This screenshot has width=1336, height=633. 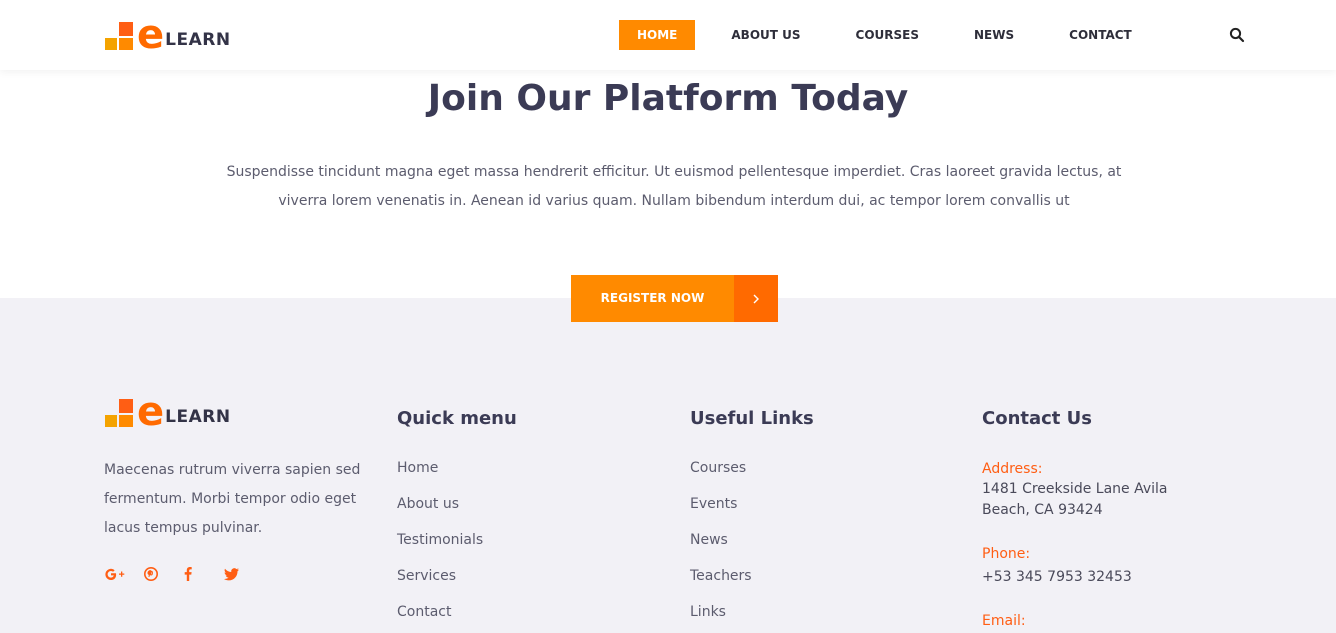 What do you see at coordinates (1042, 510) in the screenshot?
I see `address-line-2: Beach, CA 93424` at bounding box center [1042, 510].